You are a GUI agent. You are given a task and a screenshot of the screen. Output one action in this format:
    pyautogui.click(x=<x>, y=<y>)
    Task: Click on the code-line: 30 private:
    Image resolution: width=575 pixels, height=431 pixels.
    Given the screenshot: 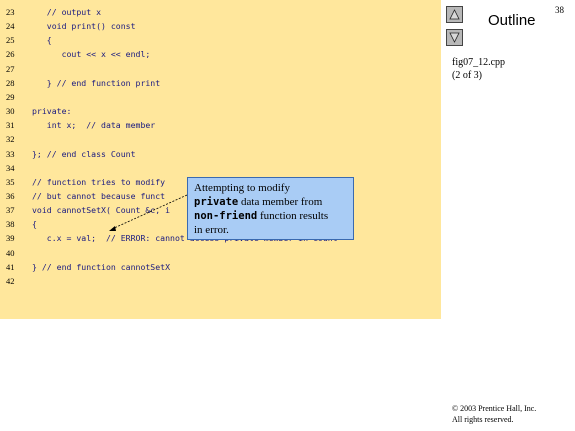 What is the action you would take?
    pyautogui.click(x=35, y=111)
    